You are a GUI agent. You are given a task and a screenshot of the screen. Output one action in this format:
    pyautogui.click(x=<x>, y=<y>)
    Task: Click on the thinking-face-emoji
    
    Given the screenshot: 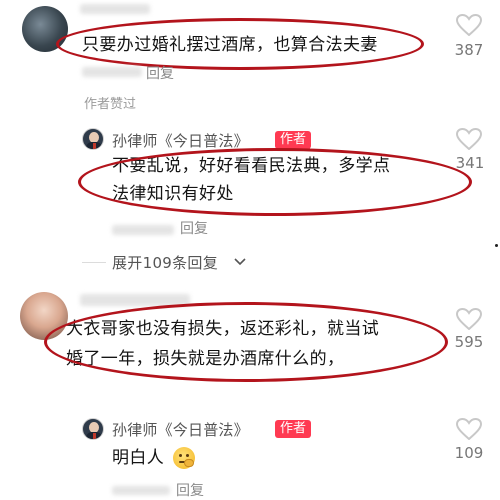 What is the action you would take?
    pyautogui.click(x=184, y=458)
    